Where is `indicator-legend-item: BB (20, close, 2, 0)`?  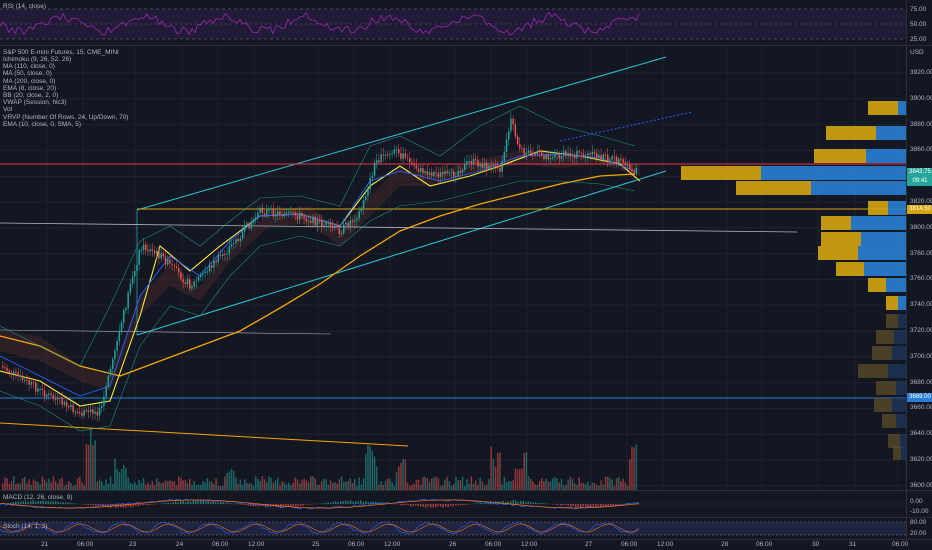
indicator-legend-item: BB (20, close, 2, 0) is located at coordinates (30, 95).